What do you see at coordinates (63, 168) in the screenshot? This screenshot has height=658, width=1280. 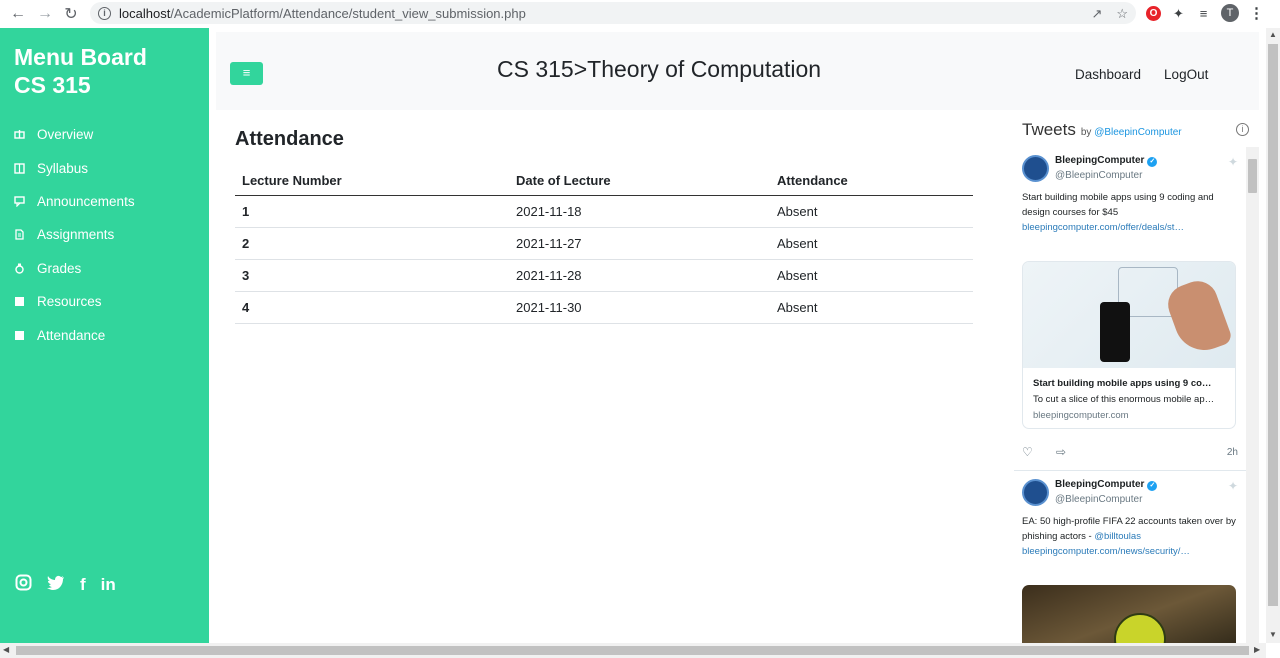 I see `sidebar-item-label: Syllabus` at bounding box center [63, 168].